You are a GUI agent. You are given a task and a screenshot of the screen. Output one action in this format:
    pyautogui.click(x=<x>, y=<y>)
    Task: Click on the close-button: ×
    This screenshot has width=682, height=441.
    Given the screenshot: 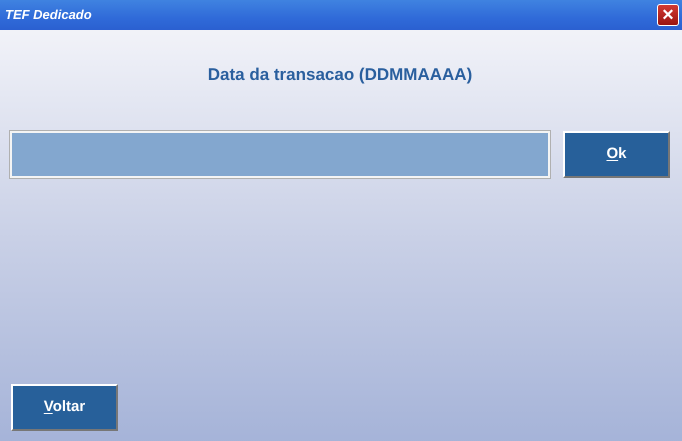 What is the action you would take?
    pyautogui.click(x=668, y=15)
    